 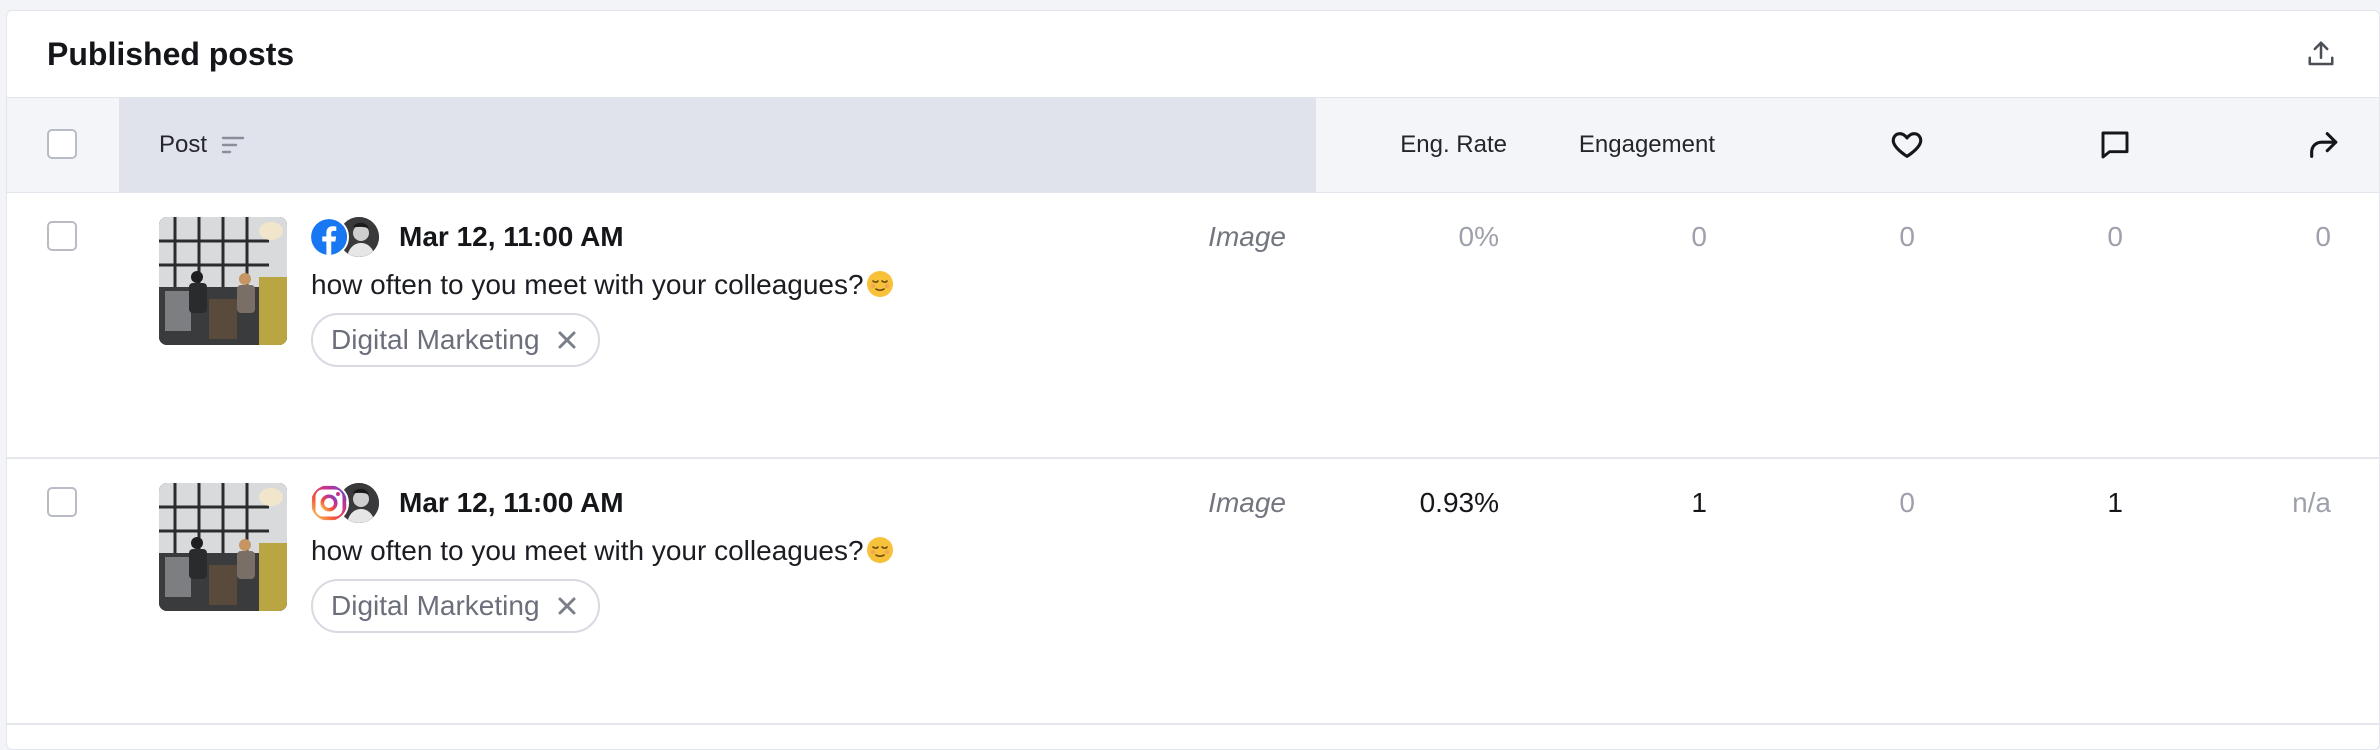 I want to click on comments-value: 0, so click(x=2115, y=236).